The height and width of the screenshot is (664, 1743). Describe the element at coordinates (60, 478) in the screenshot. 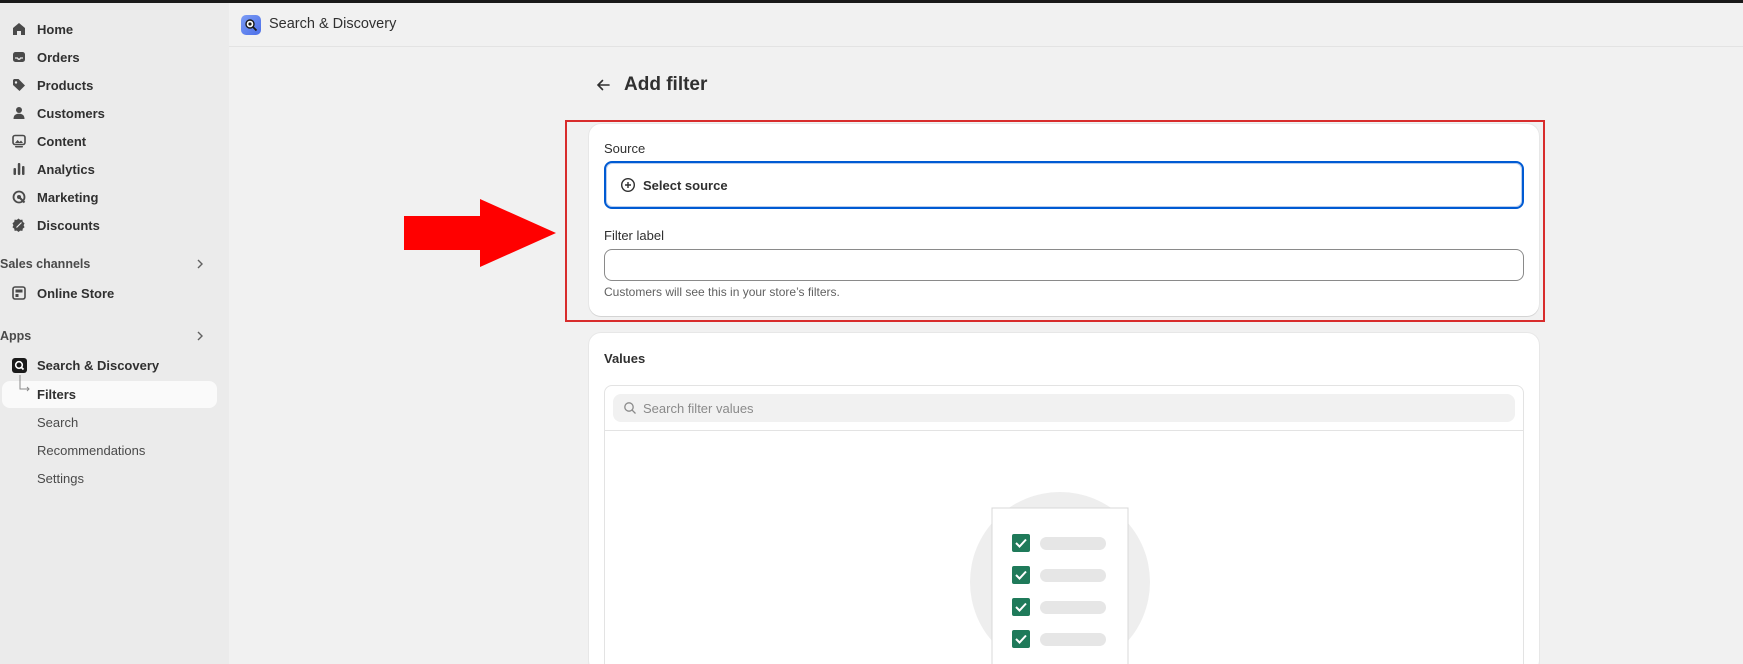

I see `sidebar-subitem-label: Settings` at that location.